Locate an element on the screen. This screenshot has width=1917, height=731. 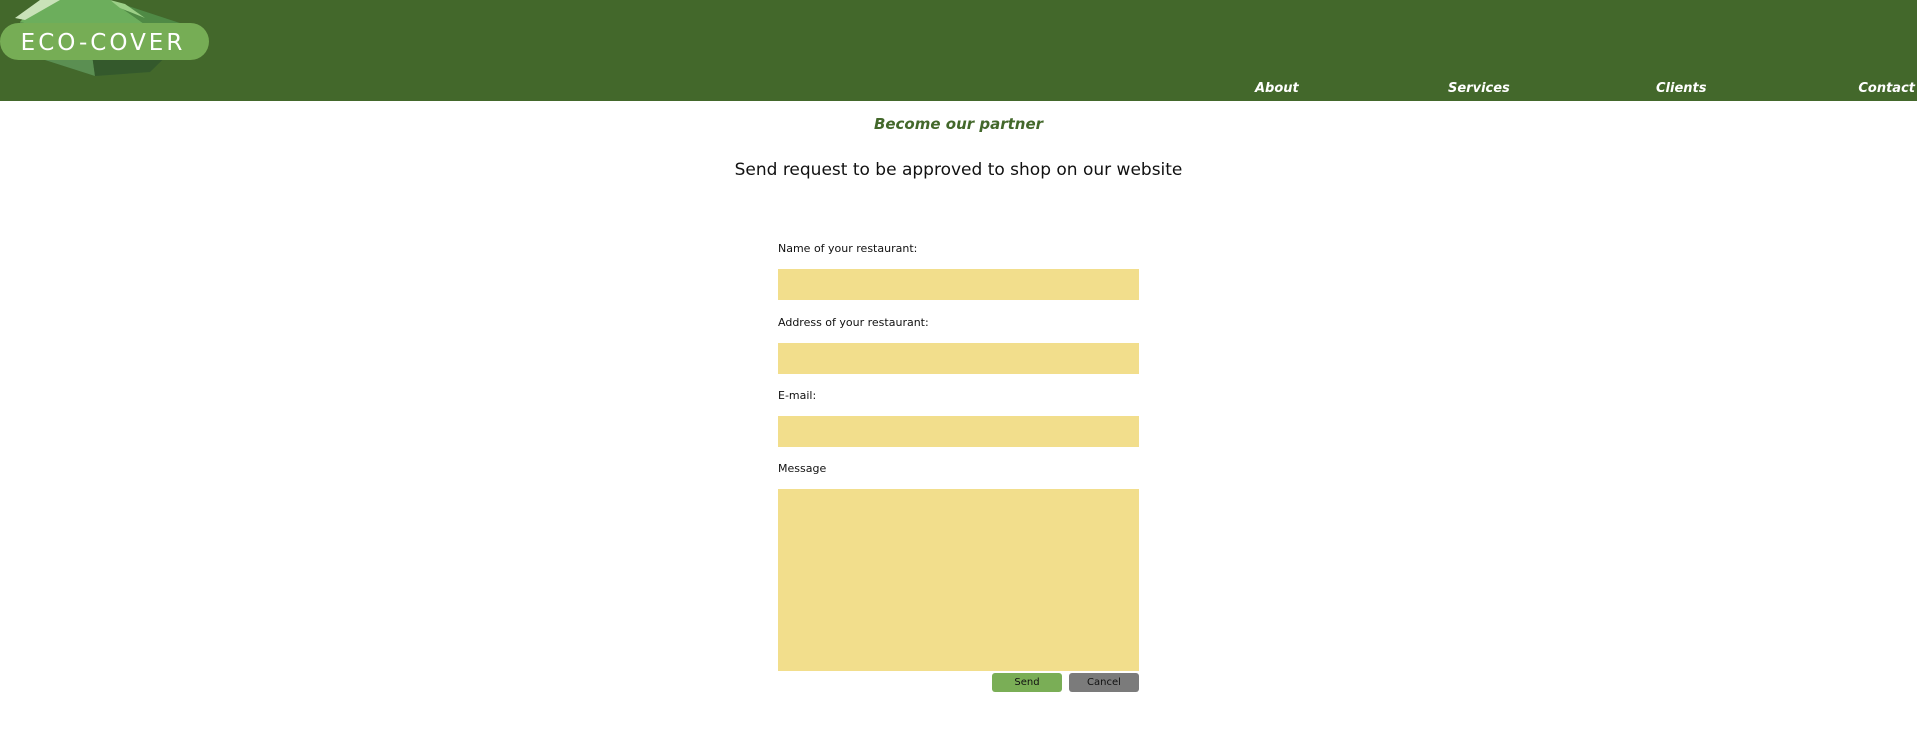
logo-box-icon: ECO-COVER is located at coordinates (104, 38).